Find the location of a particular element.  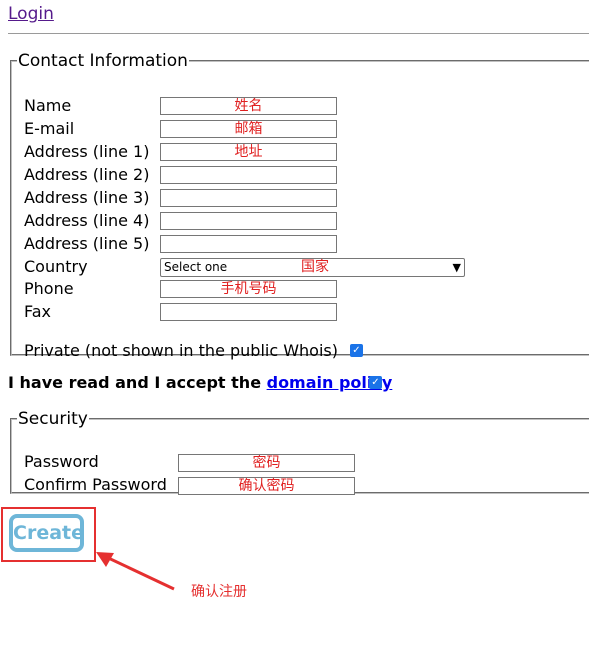

country-label: Country is located at coordinates (56, 266).